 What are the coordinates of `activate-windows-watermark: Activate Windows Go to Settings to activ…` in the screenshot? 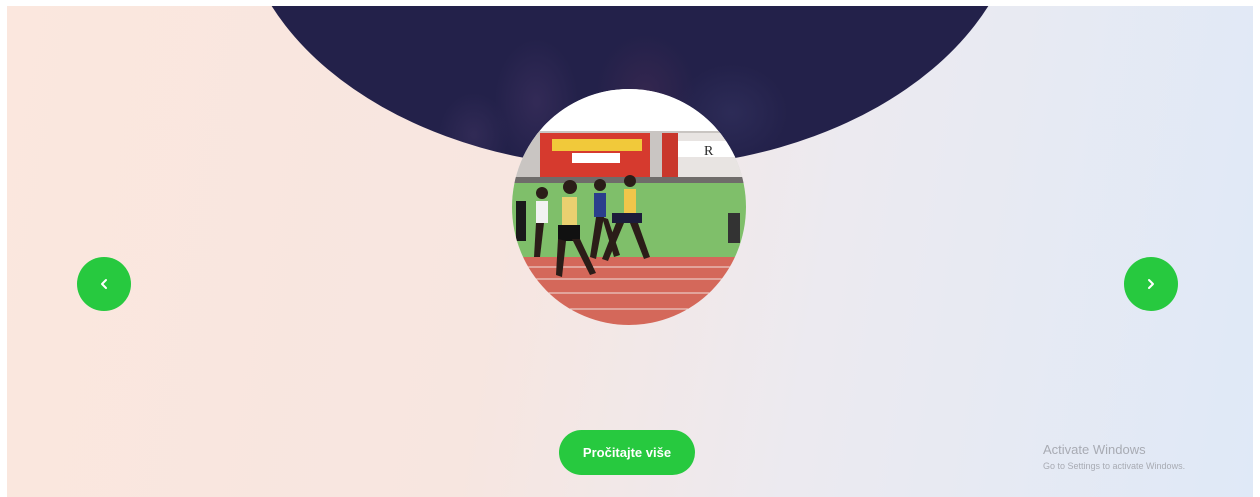 It's located at (1114, 457).